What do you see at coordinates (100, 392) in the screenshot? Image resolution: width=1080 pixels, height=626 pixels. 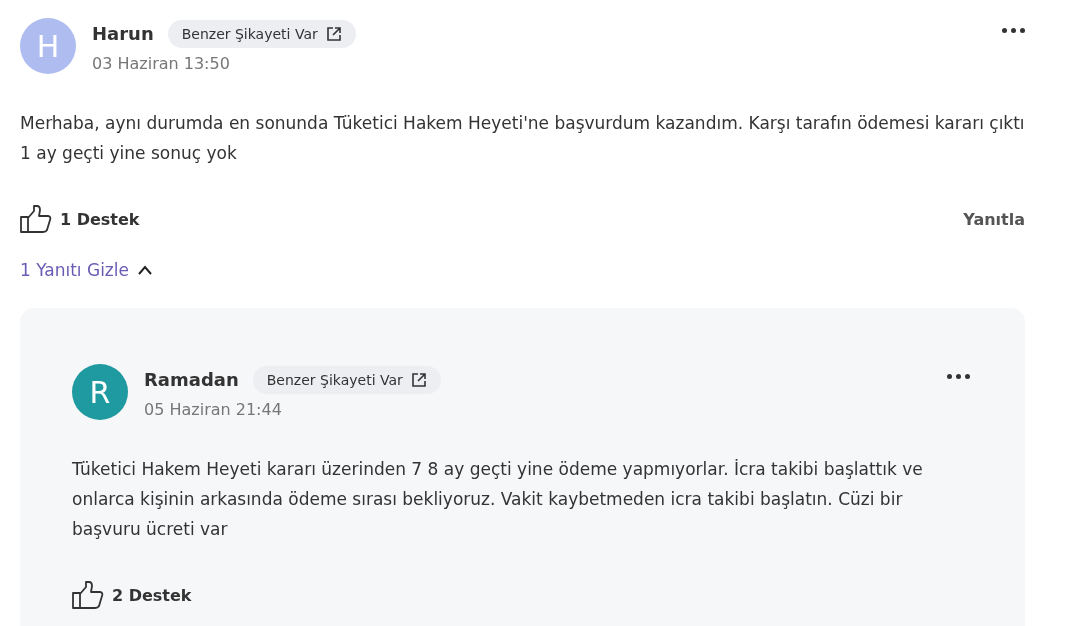 I see `avatar: R` at bounding box center [100, 392].